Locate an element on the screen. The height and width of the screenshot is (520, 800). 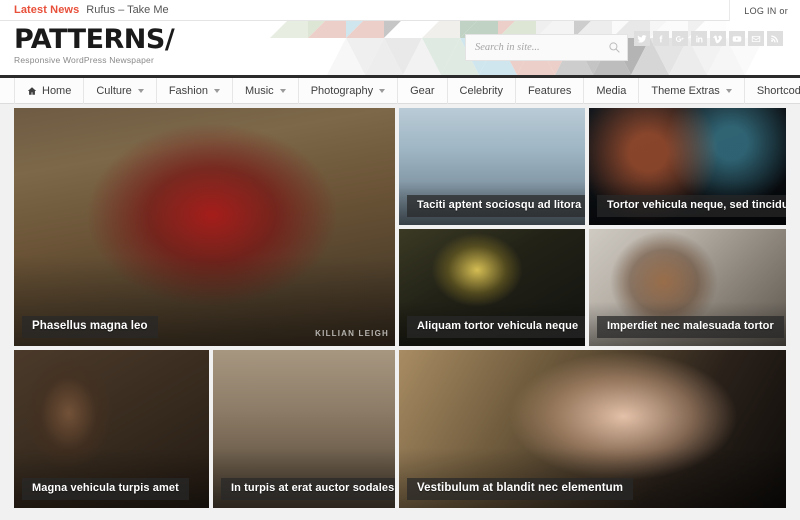
nav-item-label: Celebrity is located at coordinates (481, 91).